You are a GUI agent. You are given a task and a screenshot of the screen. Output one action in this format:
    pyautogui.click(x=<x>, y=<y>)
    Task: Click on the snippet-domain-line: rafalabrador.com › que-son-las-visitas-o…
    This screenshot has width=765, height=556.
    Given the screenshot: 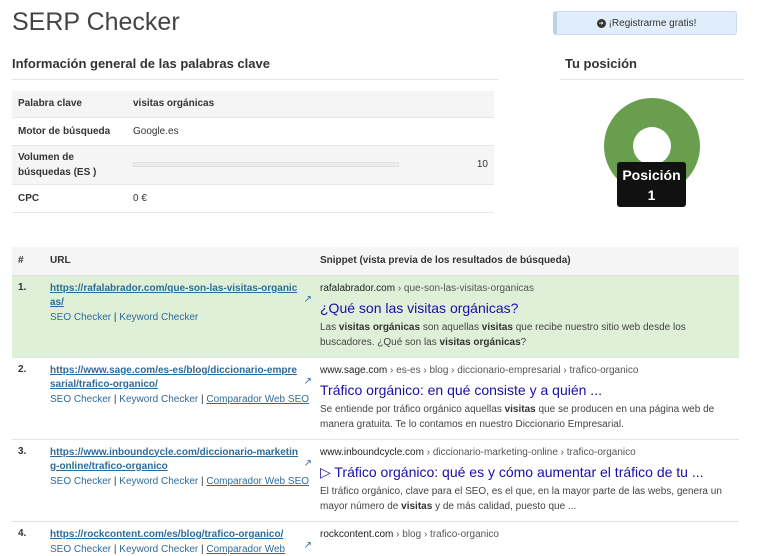 What is the action you would take?
    pyautogui.click(x=525, y=289)
    